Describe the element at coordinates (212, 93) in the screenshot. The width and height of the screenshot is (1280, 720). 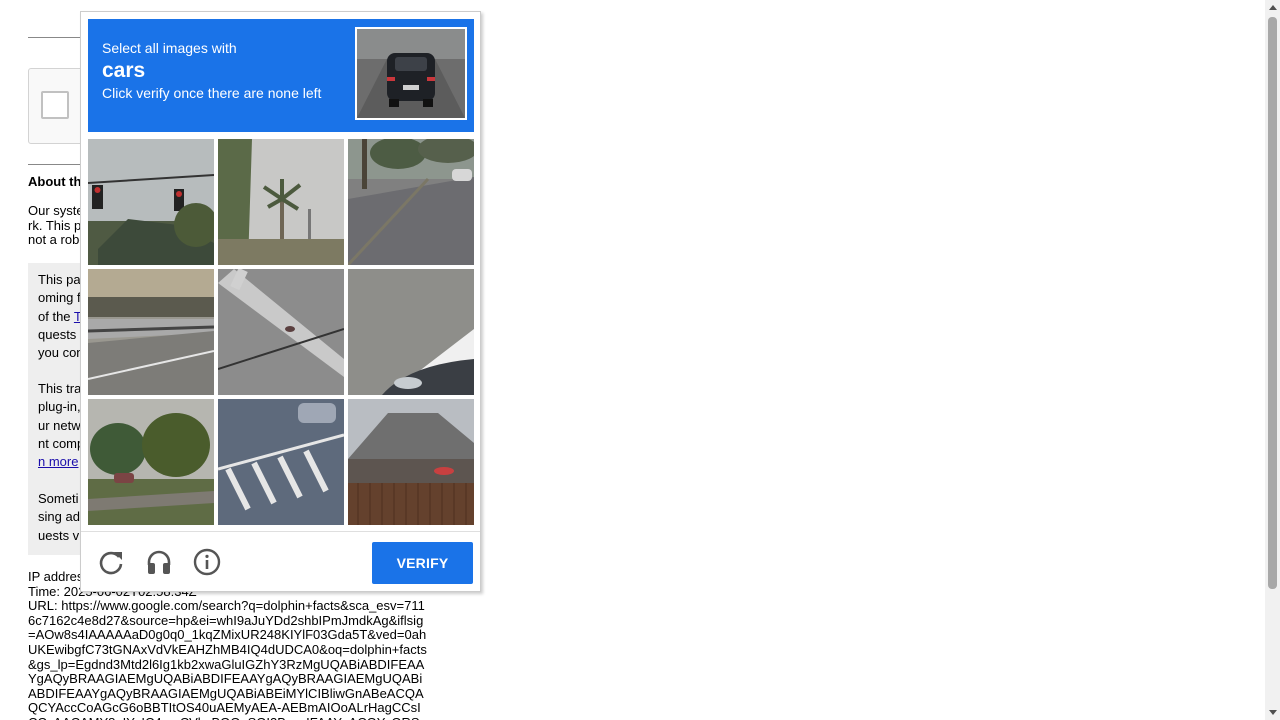
I see `instruction-subtext: Click verify once there are none left` at that location.